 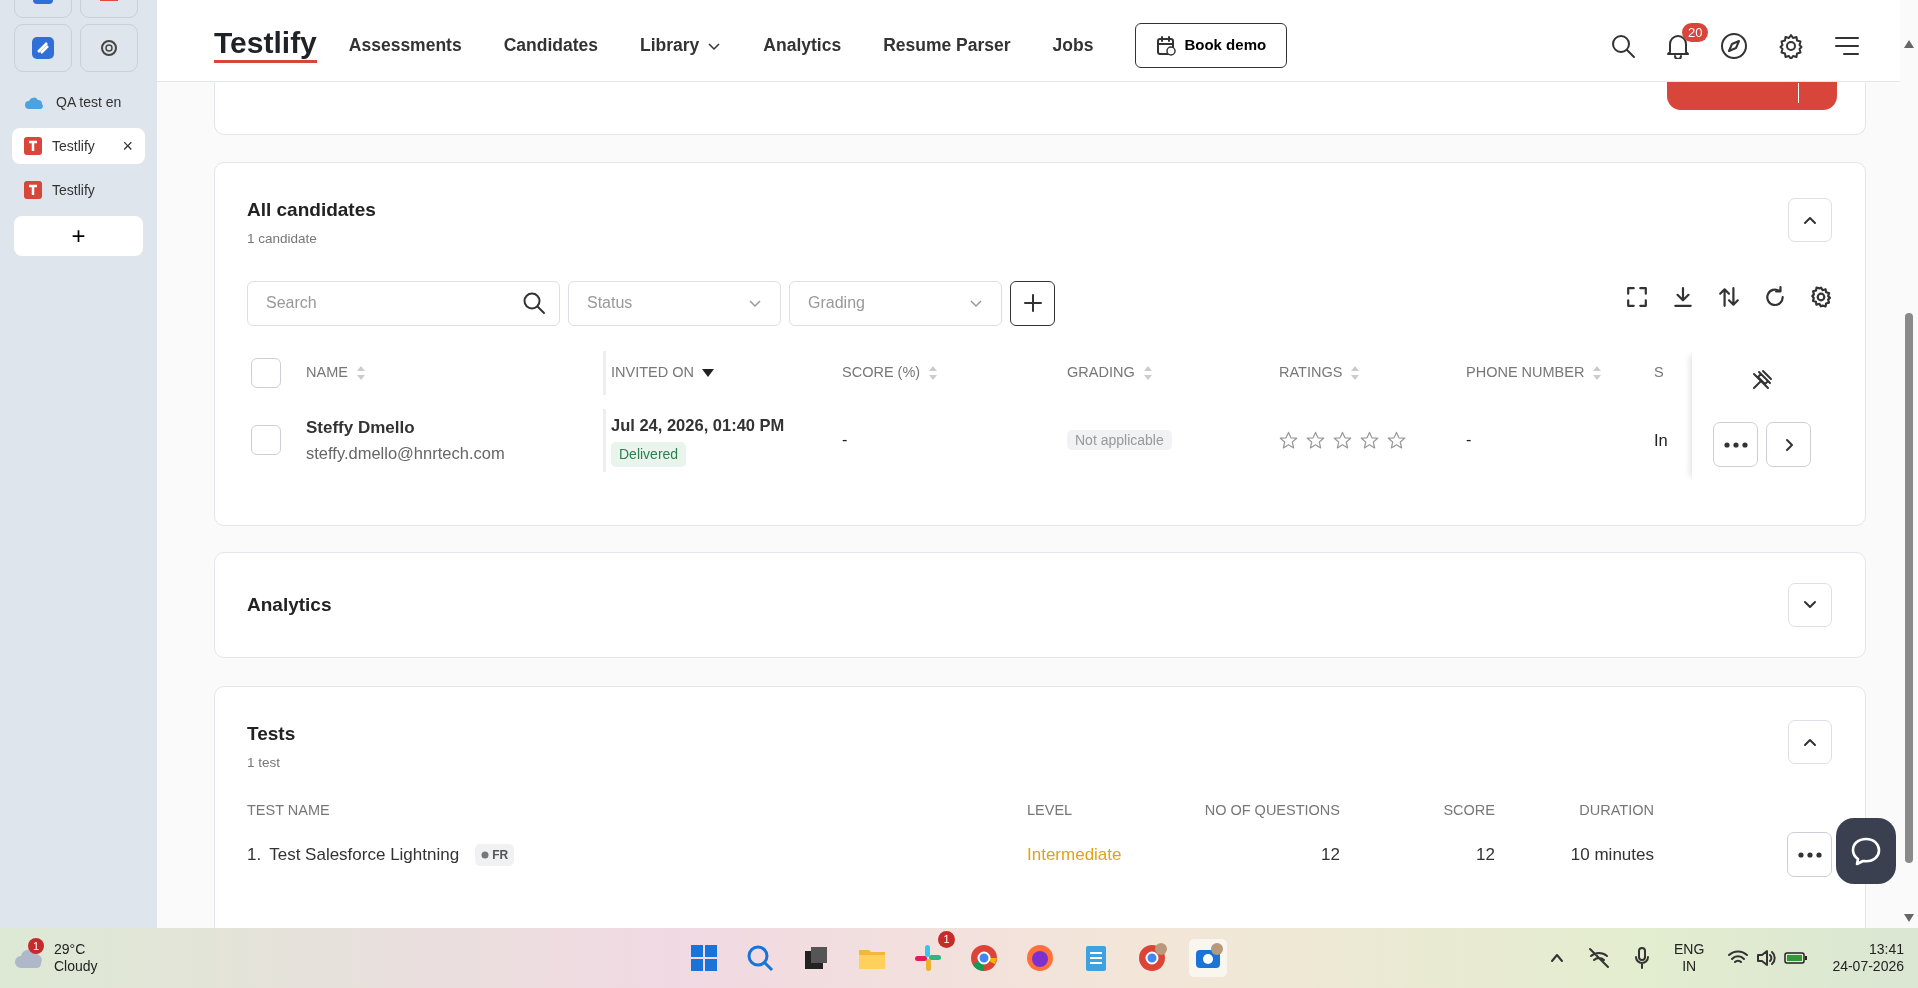 I want to click on column-header: GRADING, so click(x=1101, y=372).